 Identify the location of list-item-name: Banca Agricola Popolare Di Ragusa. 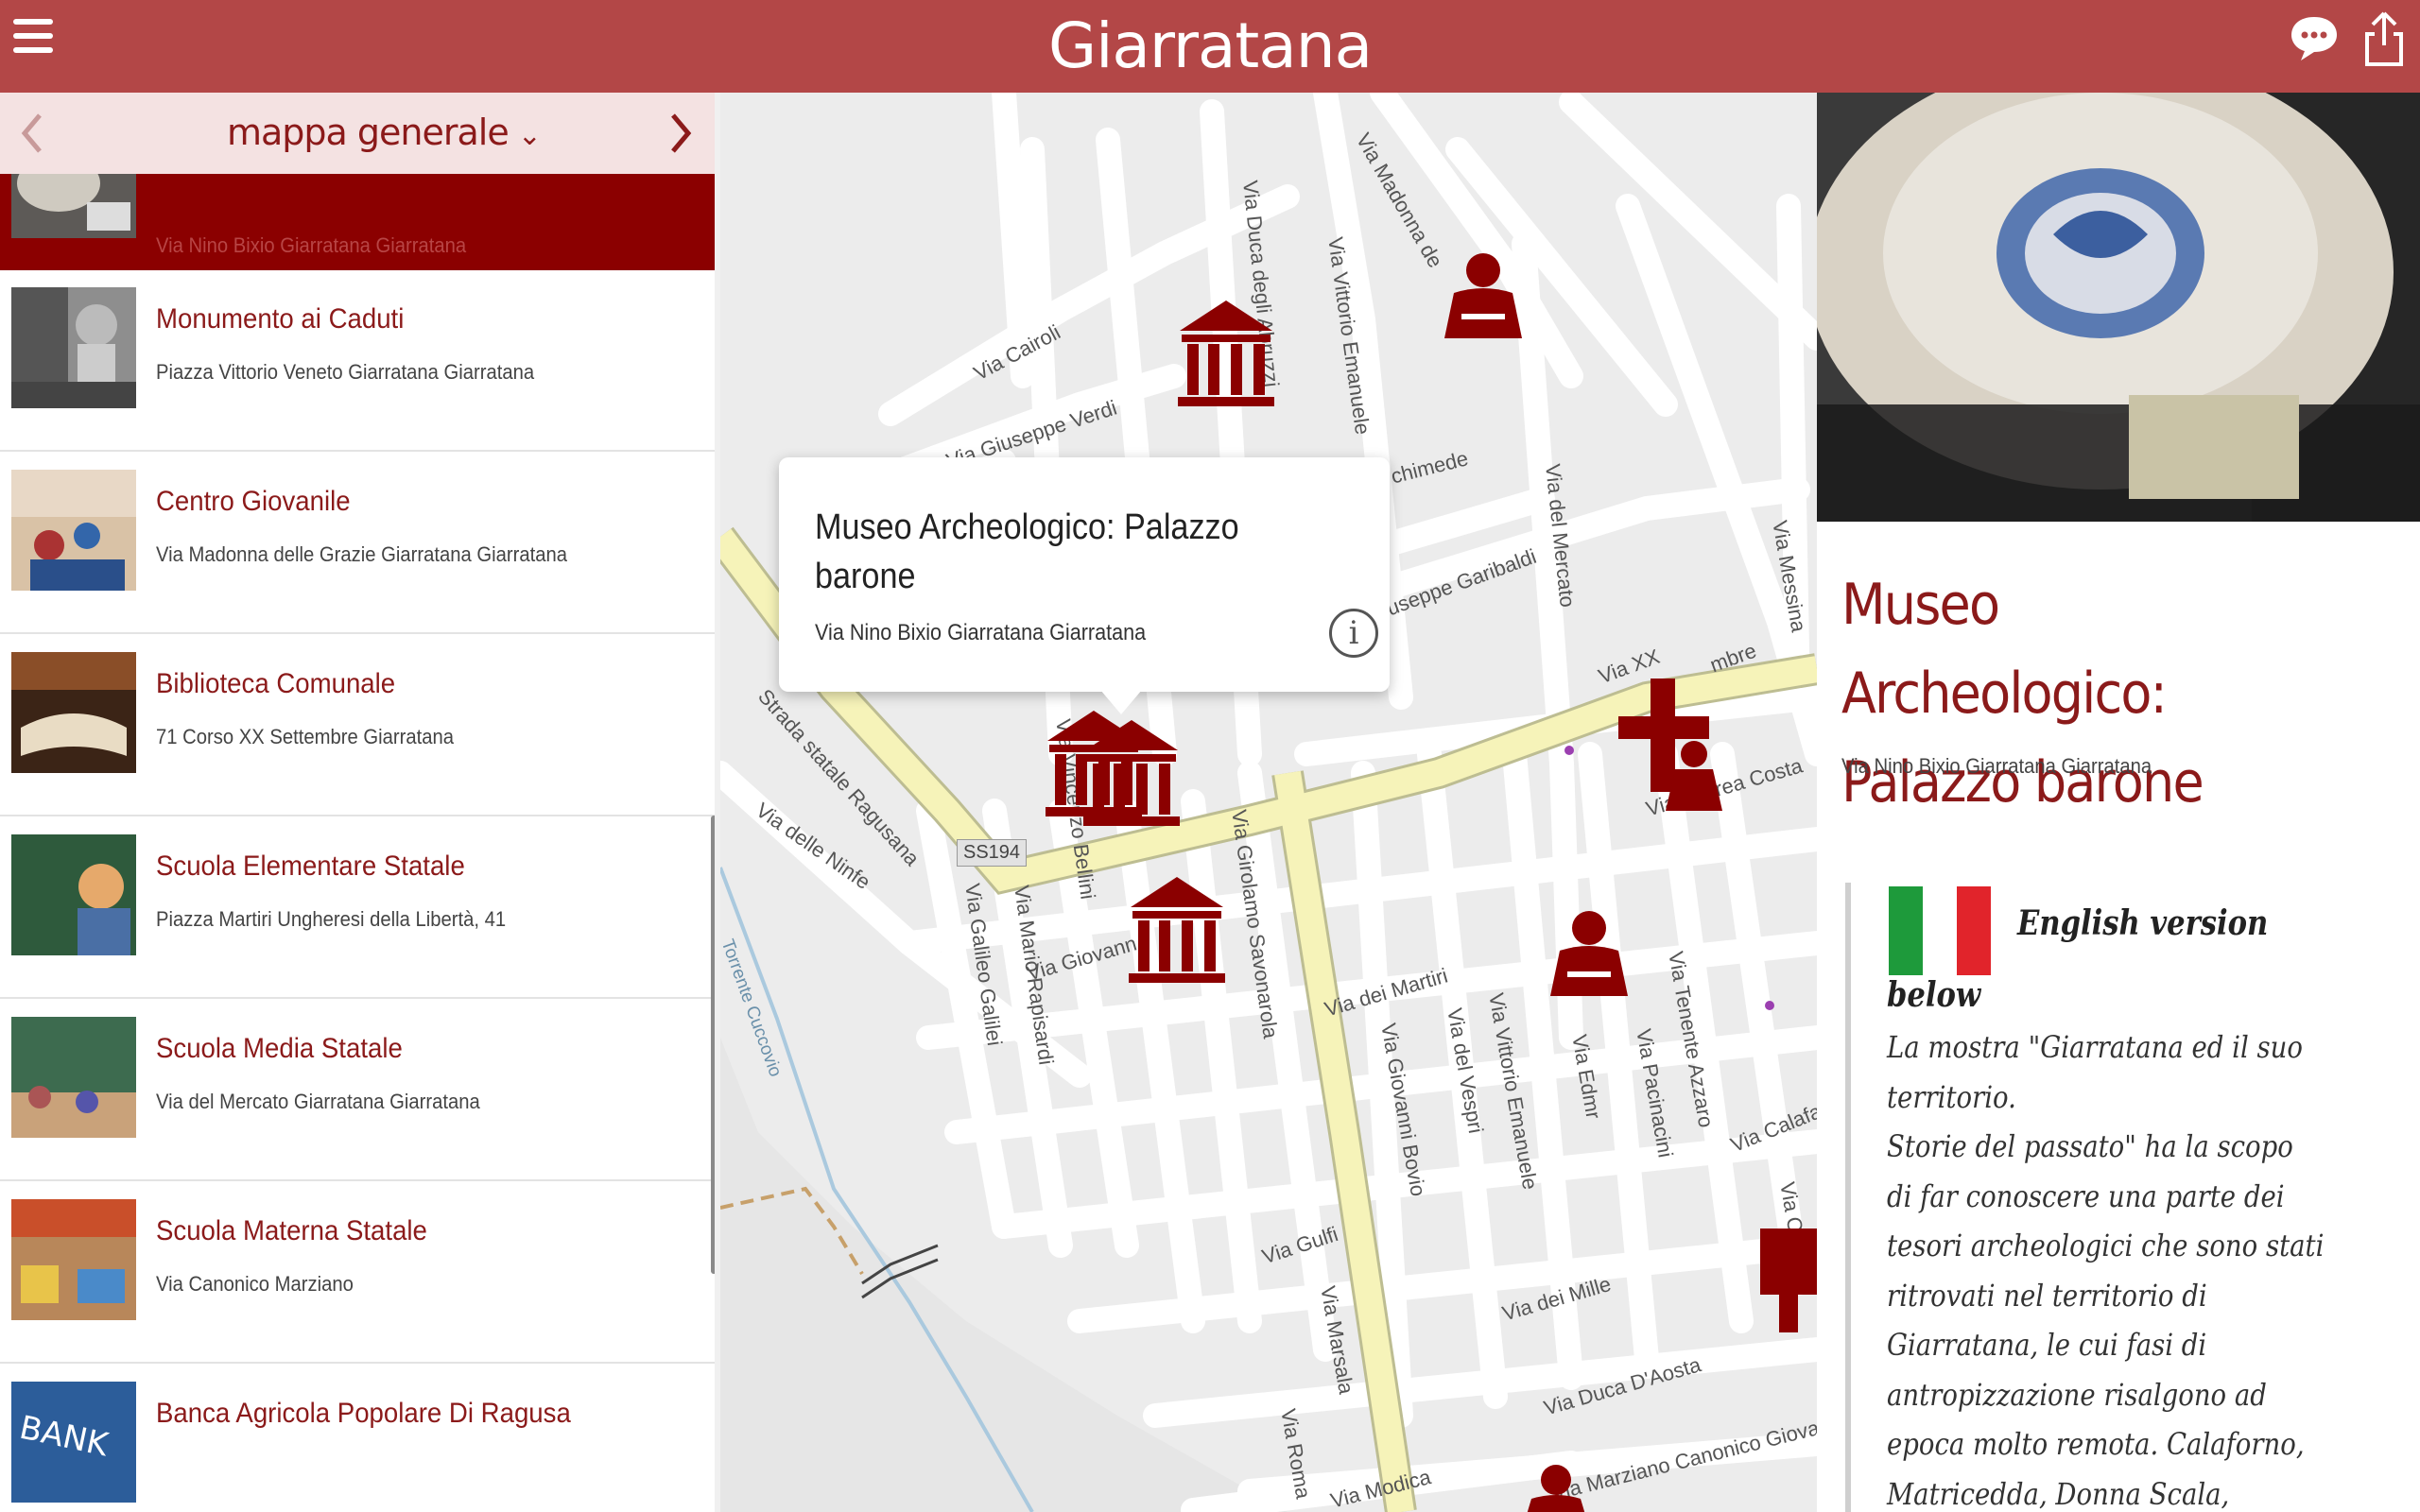
(363, 1413).